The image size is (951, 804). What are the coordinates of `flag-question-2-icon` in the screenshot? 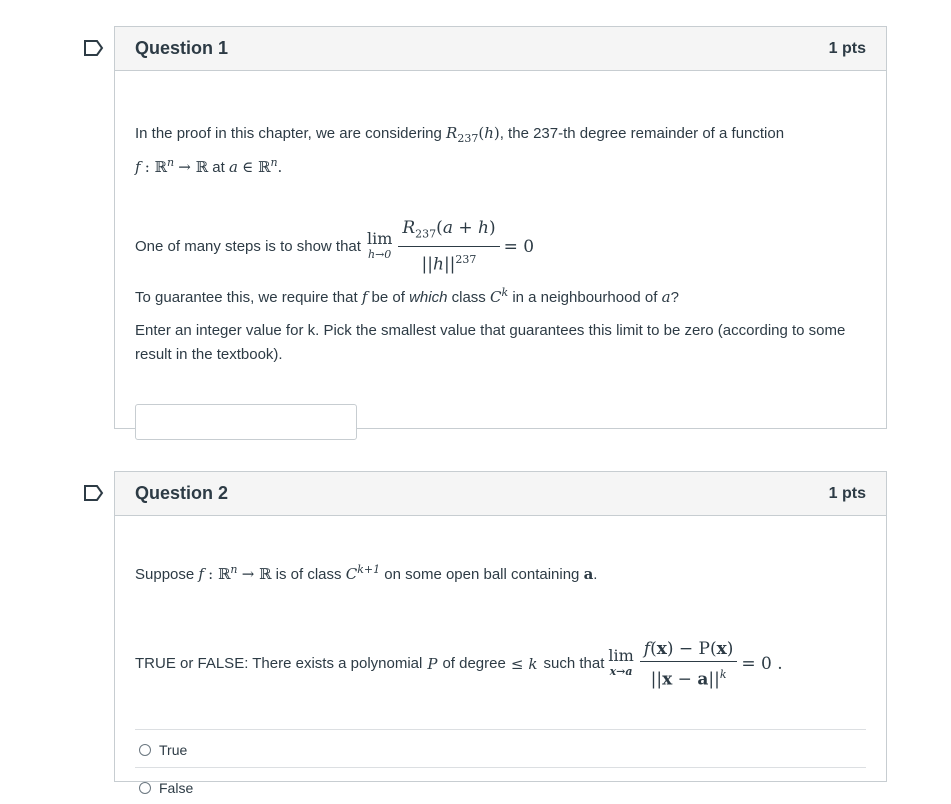 It's located at (94, 493).